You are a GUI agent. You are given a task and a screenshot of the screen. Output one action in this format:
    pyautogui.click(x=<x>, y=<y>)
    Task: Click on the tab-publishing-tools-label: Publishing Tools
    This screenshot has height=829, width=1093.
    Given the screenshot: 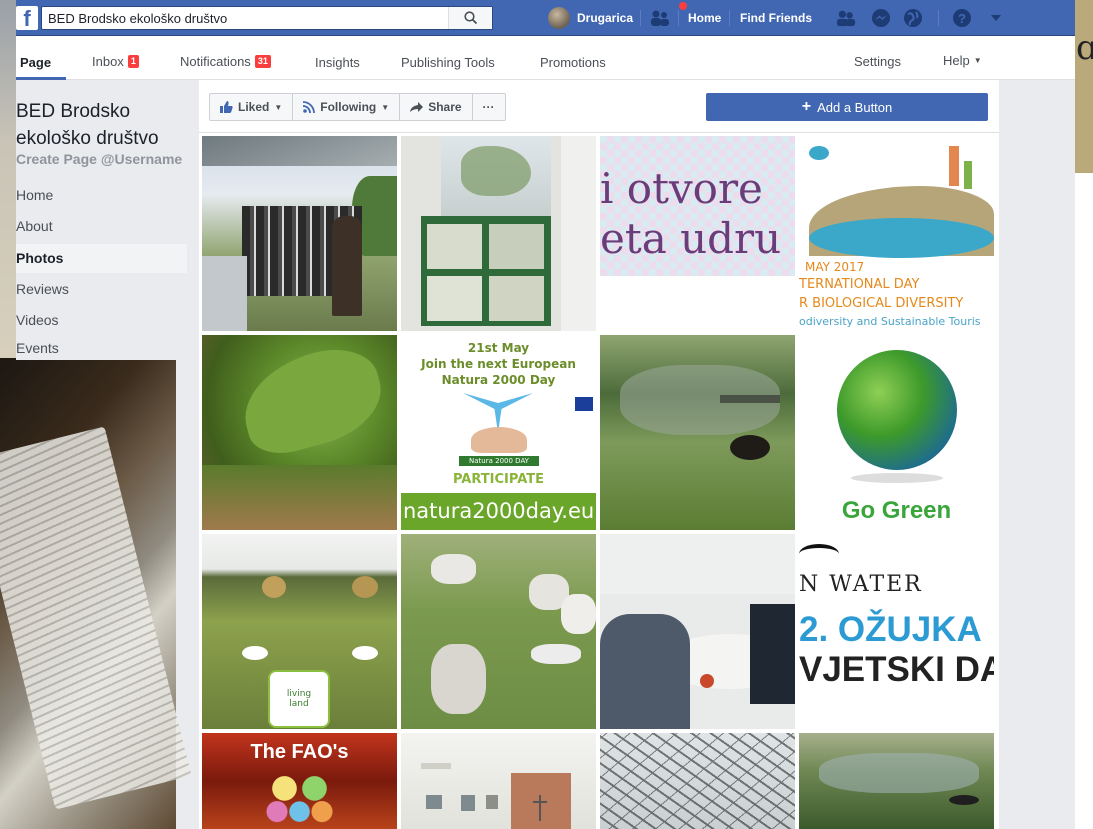 What is the action you would take?
    pyautogui.click(x=448, y=62)
    